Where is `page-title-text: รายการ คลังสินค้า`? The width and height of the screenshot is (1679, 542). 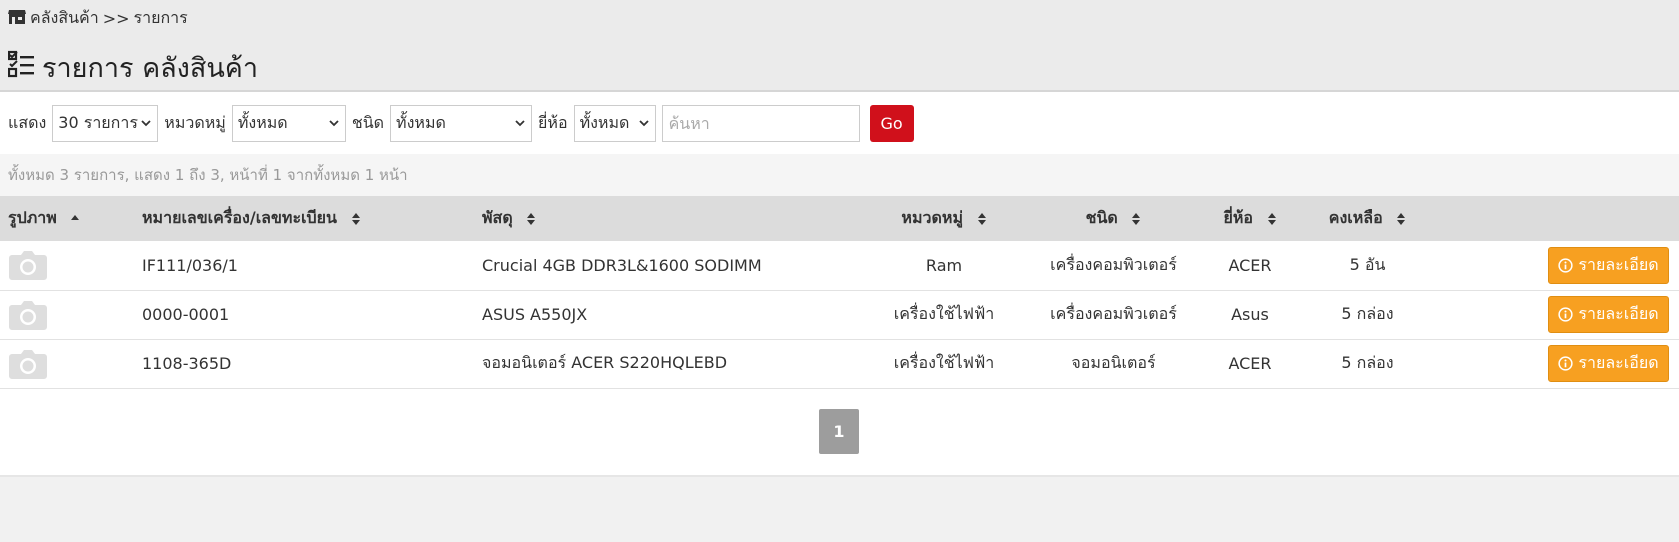 page-title-text: รายการ คลังสินค้า is located at coordinates (150, 68).